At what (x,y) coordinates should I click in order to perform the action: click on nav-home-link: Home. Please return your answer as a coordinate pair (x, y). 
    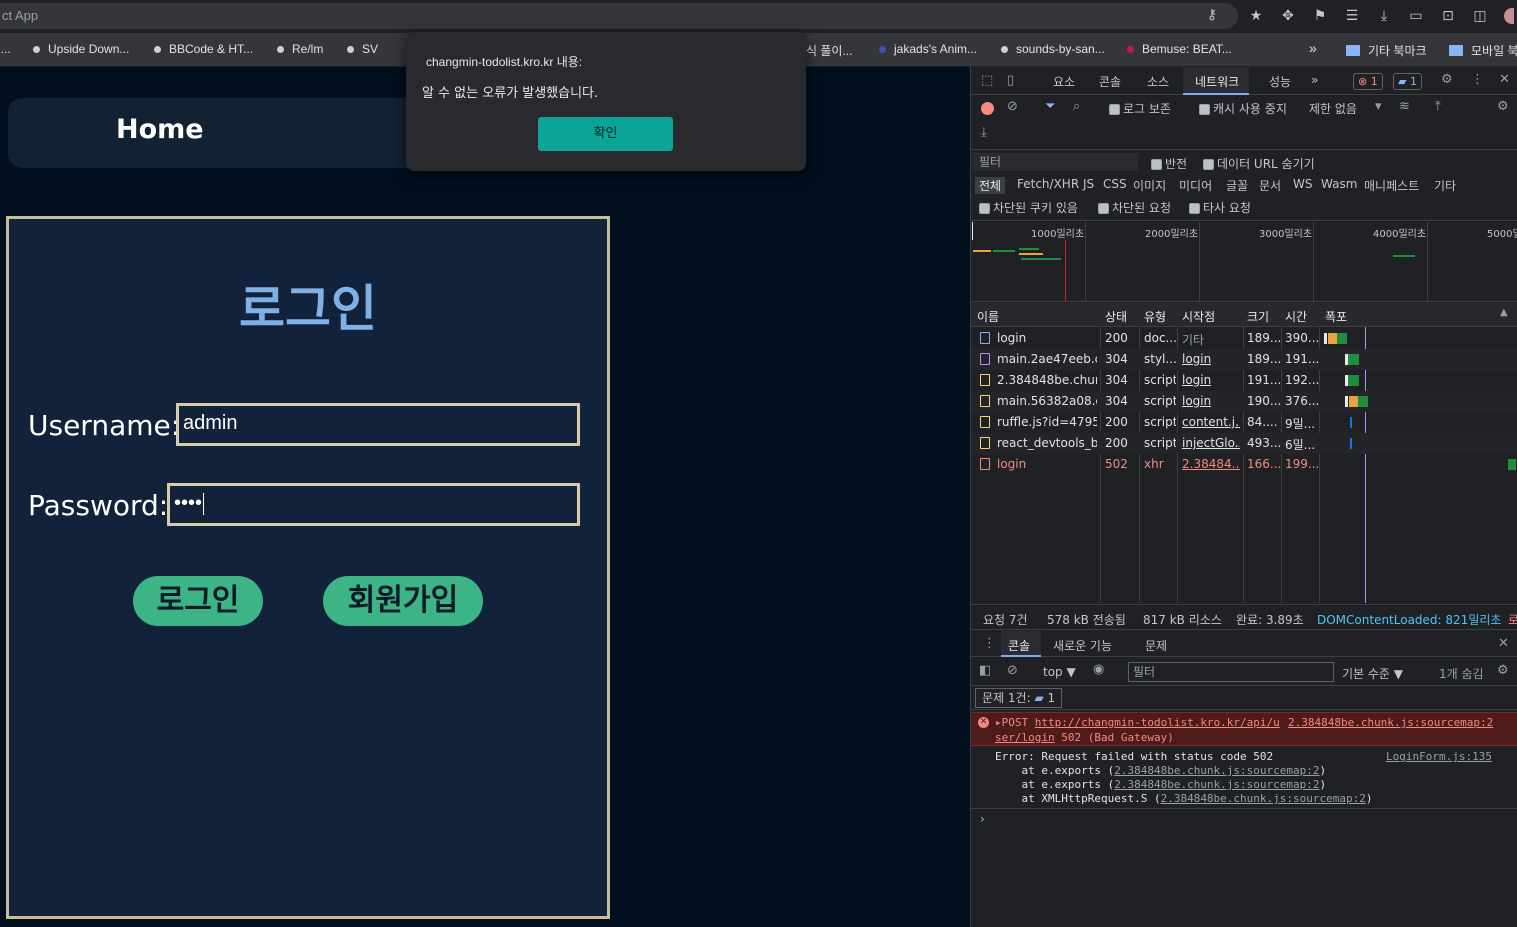
    Looking at the image, I should click on (160, 129).